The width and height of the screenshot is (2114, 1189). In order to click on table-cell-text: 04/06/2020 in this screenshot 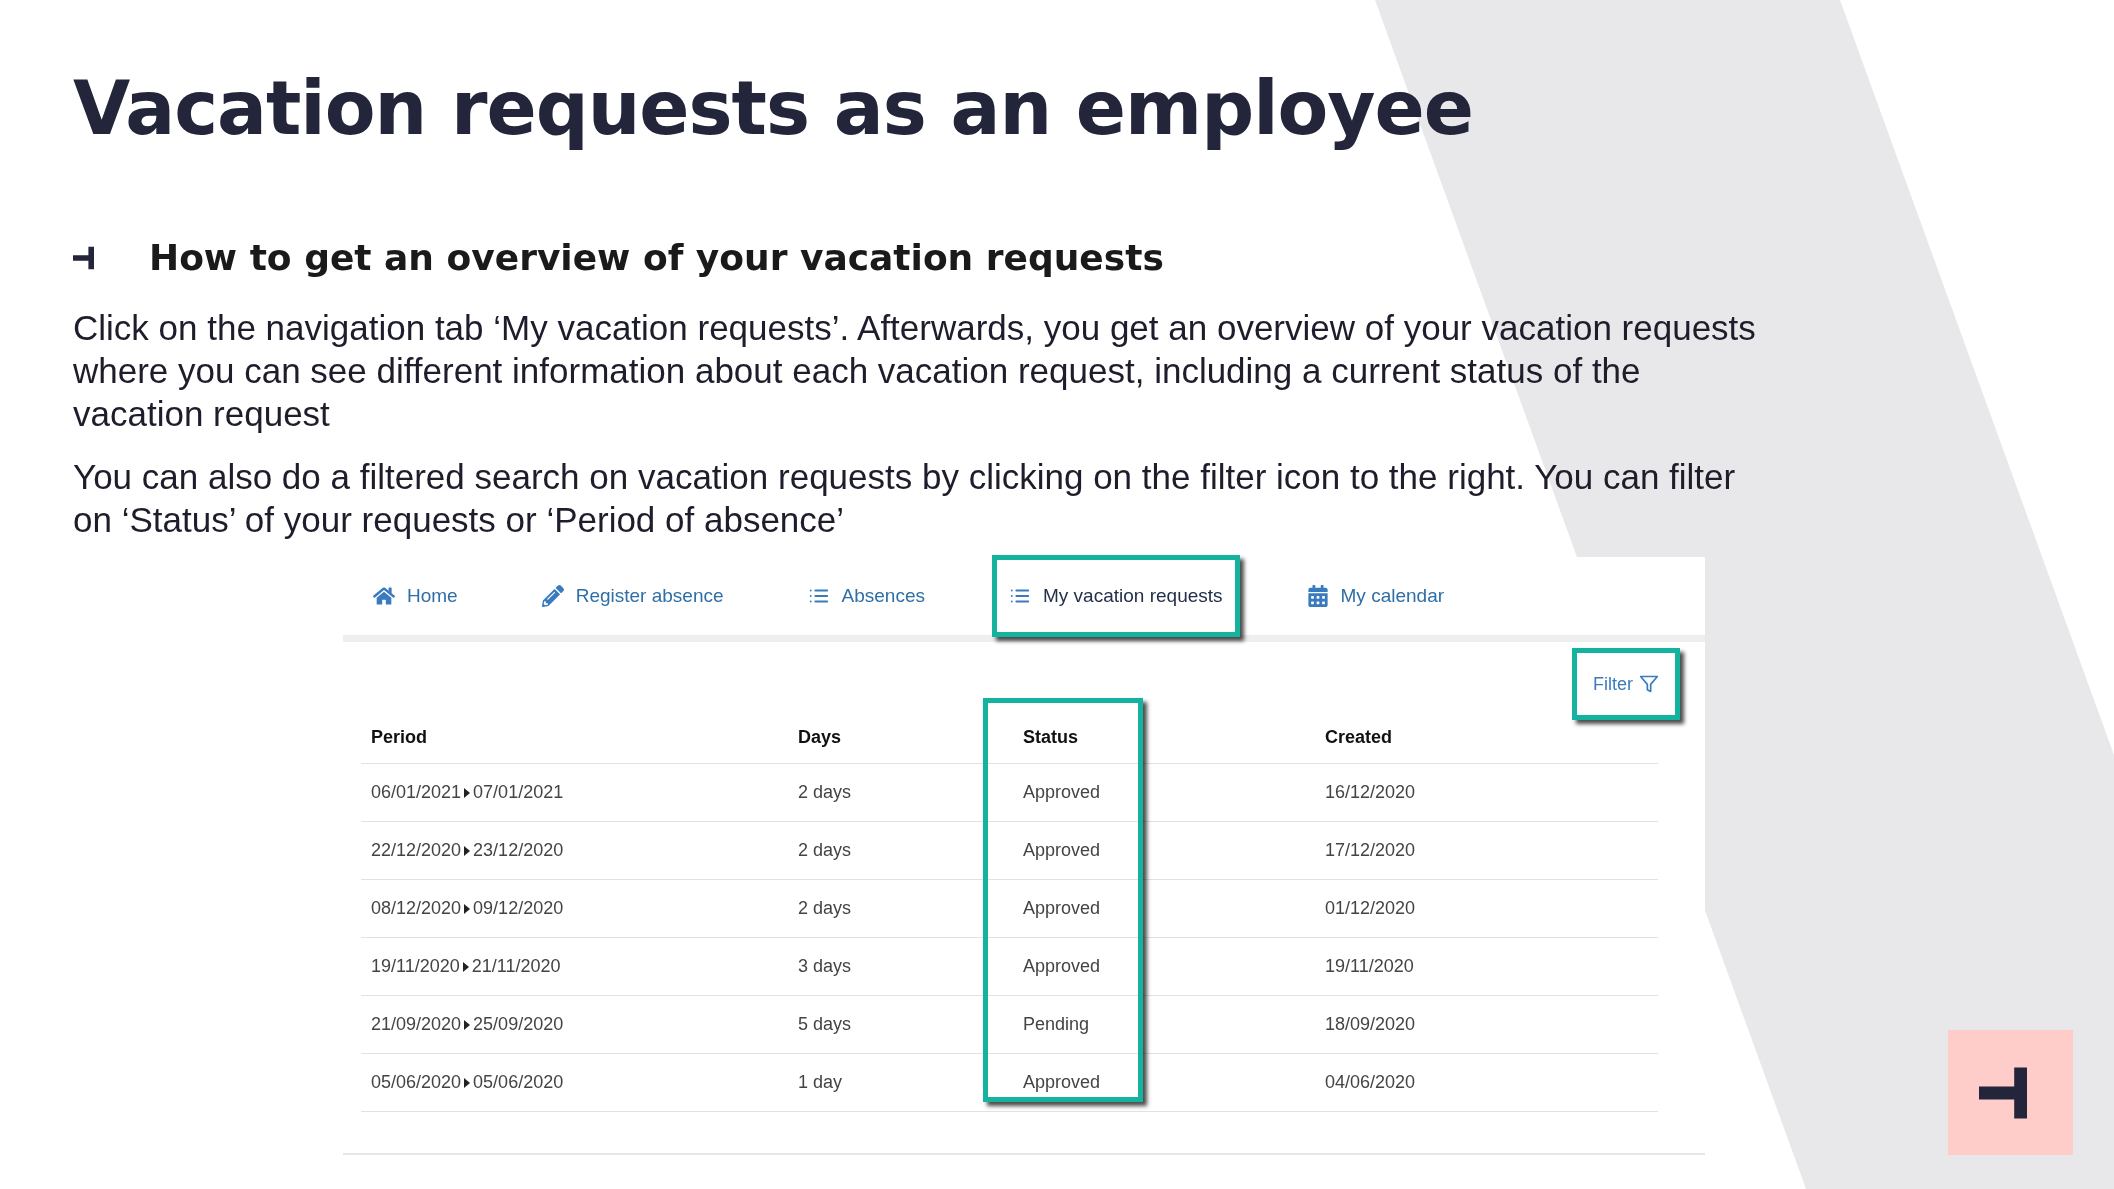, I will do `click(1371, 1082)`.